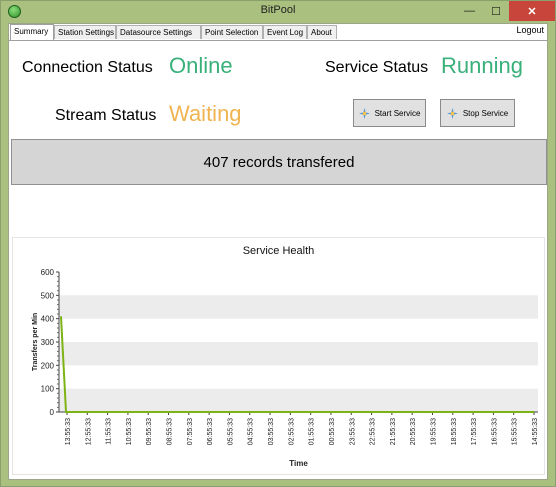 The width and height of the screenshot is (556, 487). Describe the element at coordinates (298, 463) in the screenshot. I see `x-axis-title: Time` at that location.